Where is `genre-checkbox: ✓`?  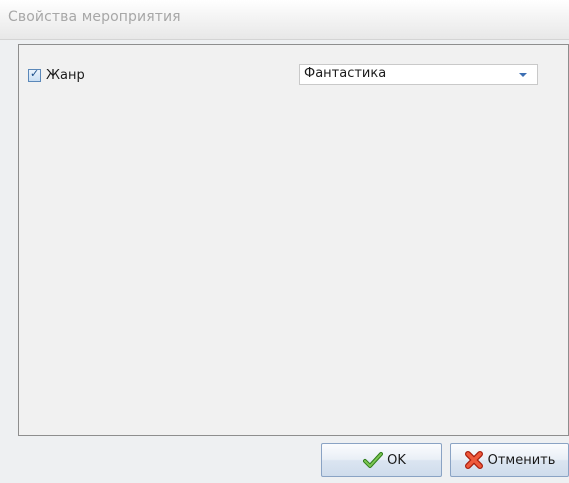
genre-checkbox: ✓ is located at coordinates (34, 74).